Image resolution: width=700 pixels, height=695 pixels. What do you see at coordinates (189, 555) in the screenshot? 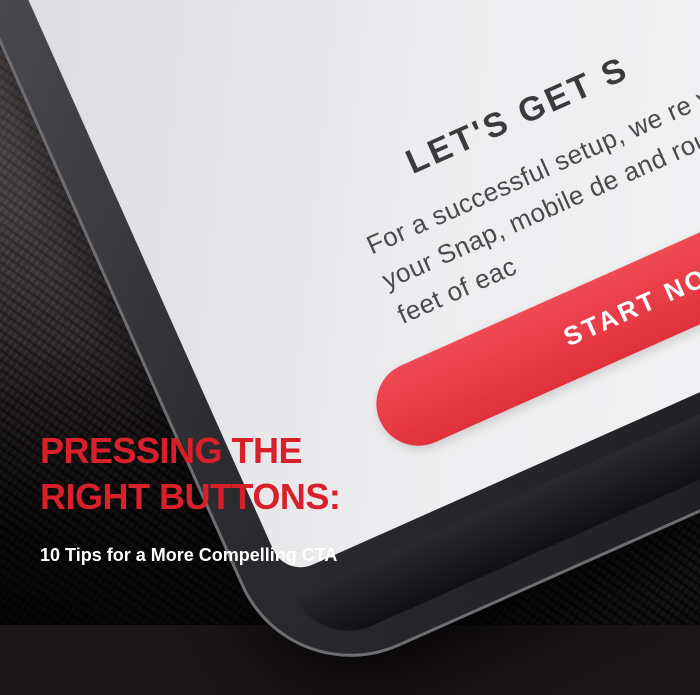
I see `subheadline: 10 Tips for a More Compelling CTA` at bounding box center [189, 555].